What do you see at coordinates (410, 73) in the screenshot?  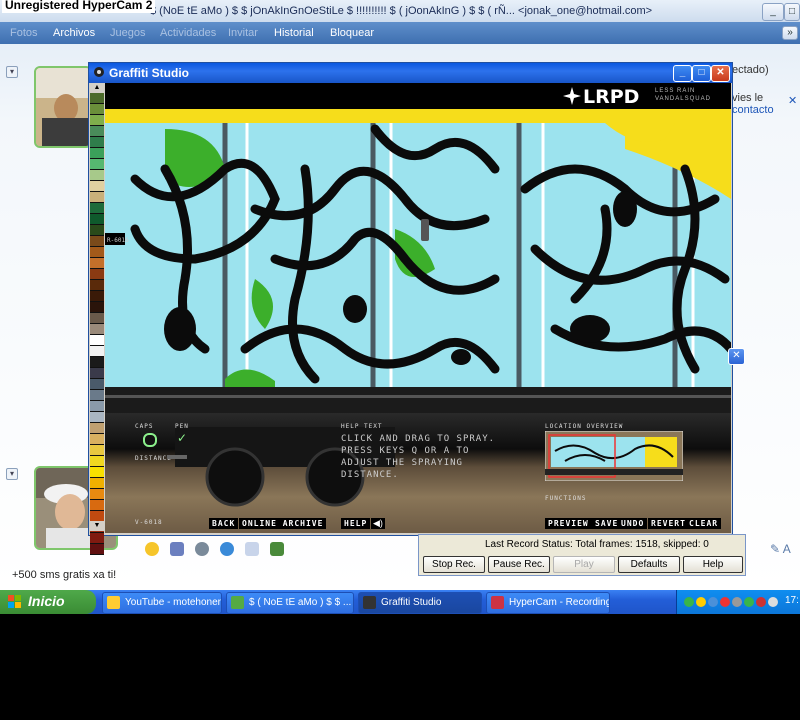 I see `graffiti-title-bar: Graffiti Studio _ □ ✕` at bounding box center [410, 73].